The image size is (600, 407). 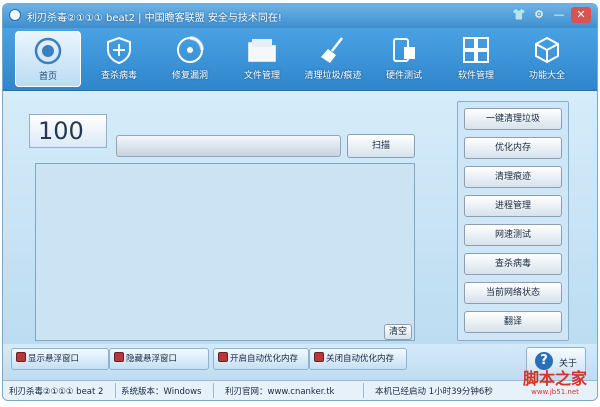 What do you see at coordinates (555, 392) in the screenshot?
I see `watermark-url: www.jb51.net` at bounding box center [555, 392].